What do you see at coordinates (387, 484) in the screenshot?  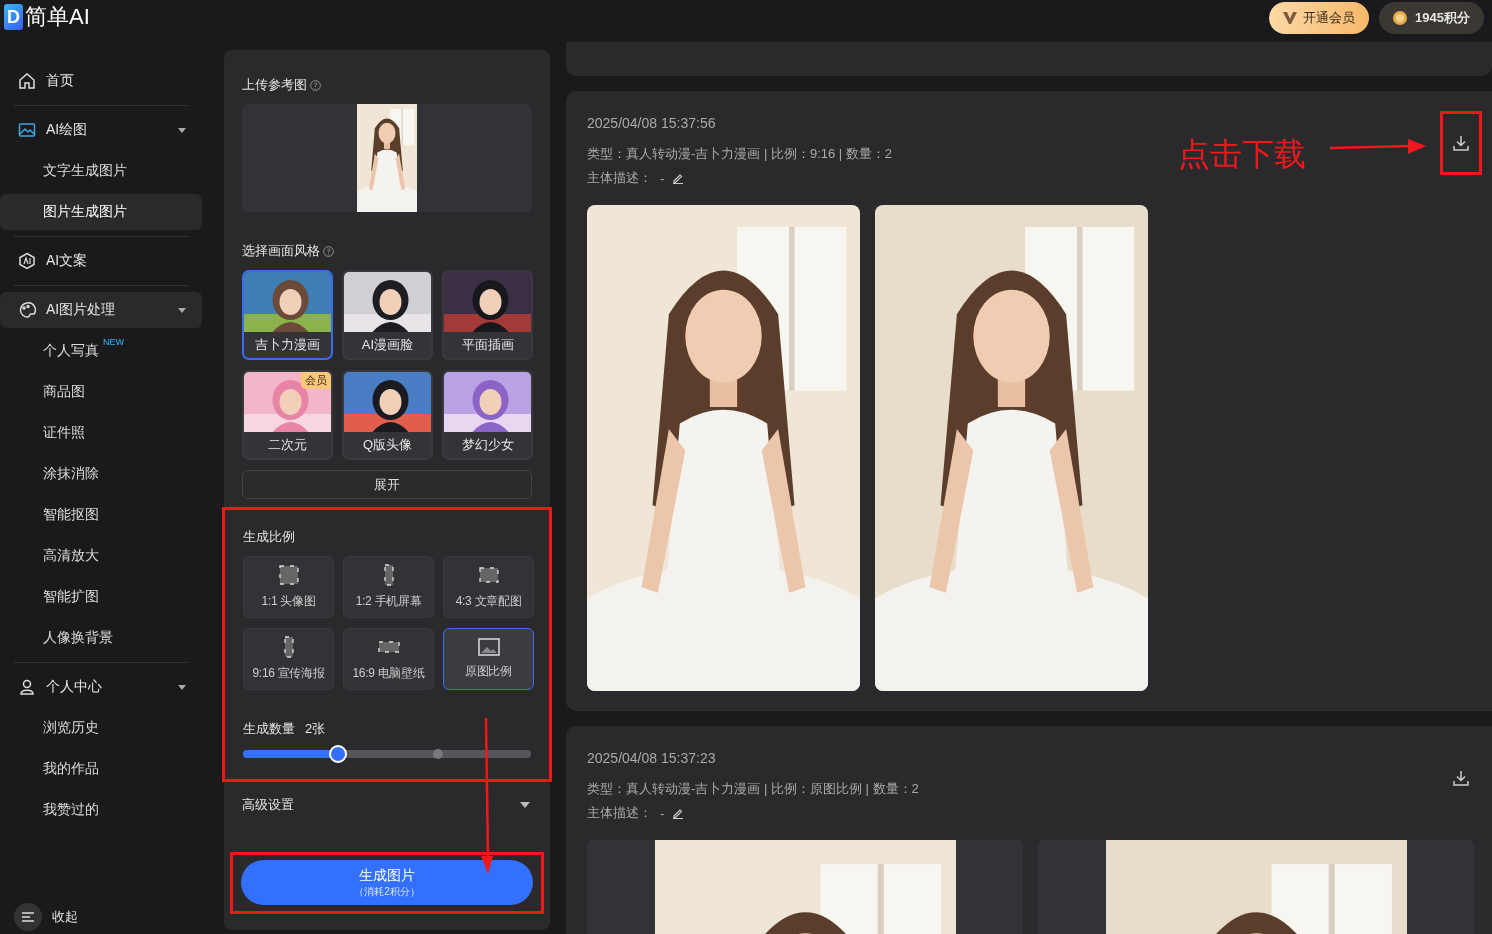 I see `expand-button: 展开` at bounding box center [387, 484].